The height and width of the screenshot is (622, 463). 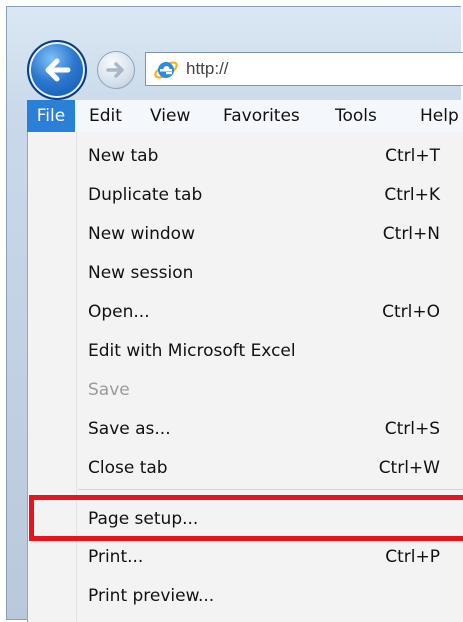 What do you see at coordinates (141, 273) in the screenshot?
I see `menu-item-label: New session` at bounding box center [141, 273].